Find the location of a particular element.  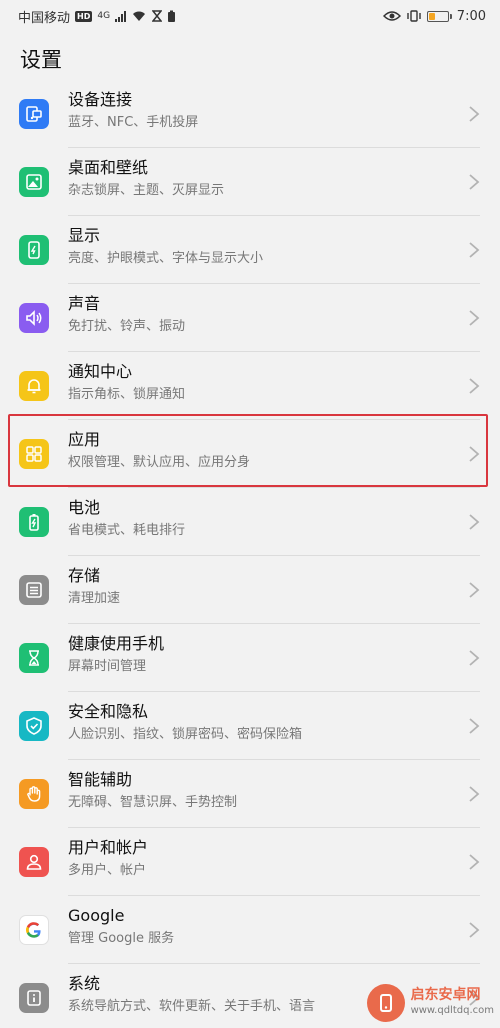

item-title: 声音 is located at coordinates (84, 303).